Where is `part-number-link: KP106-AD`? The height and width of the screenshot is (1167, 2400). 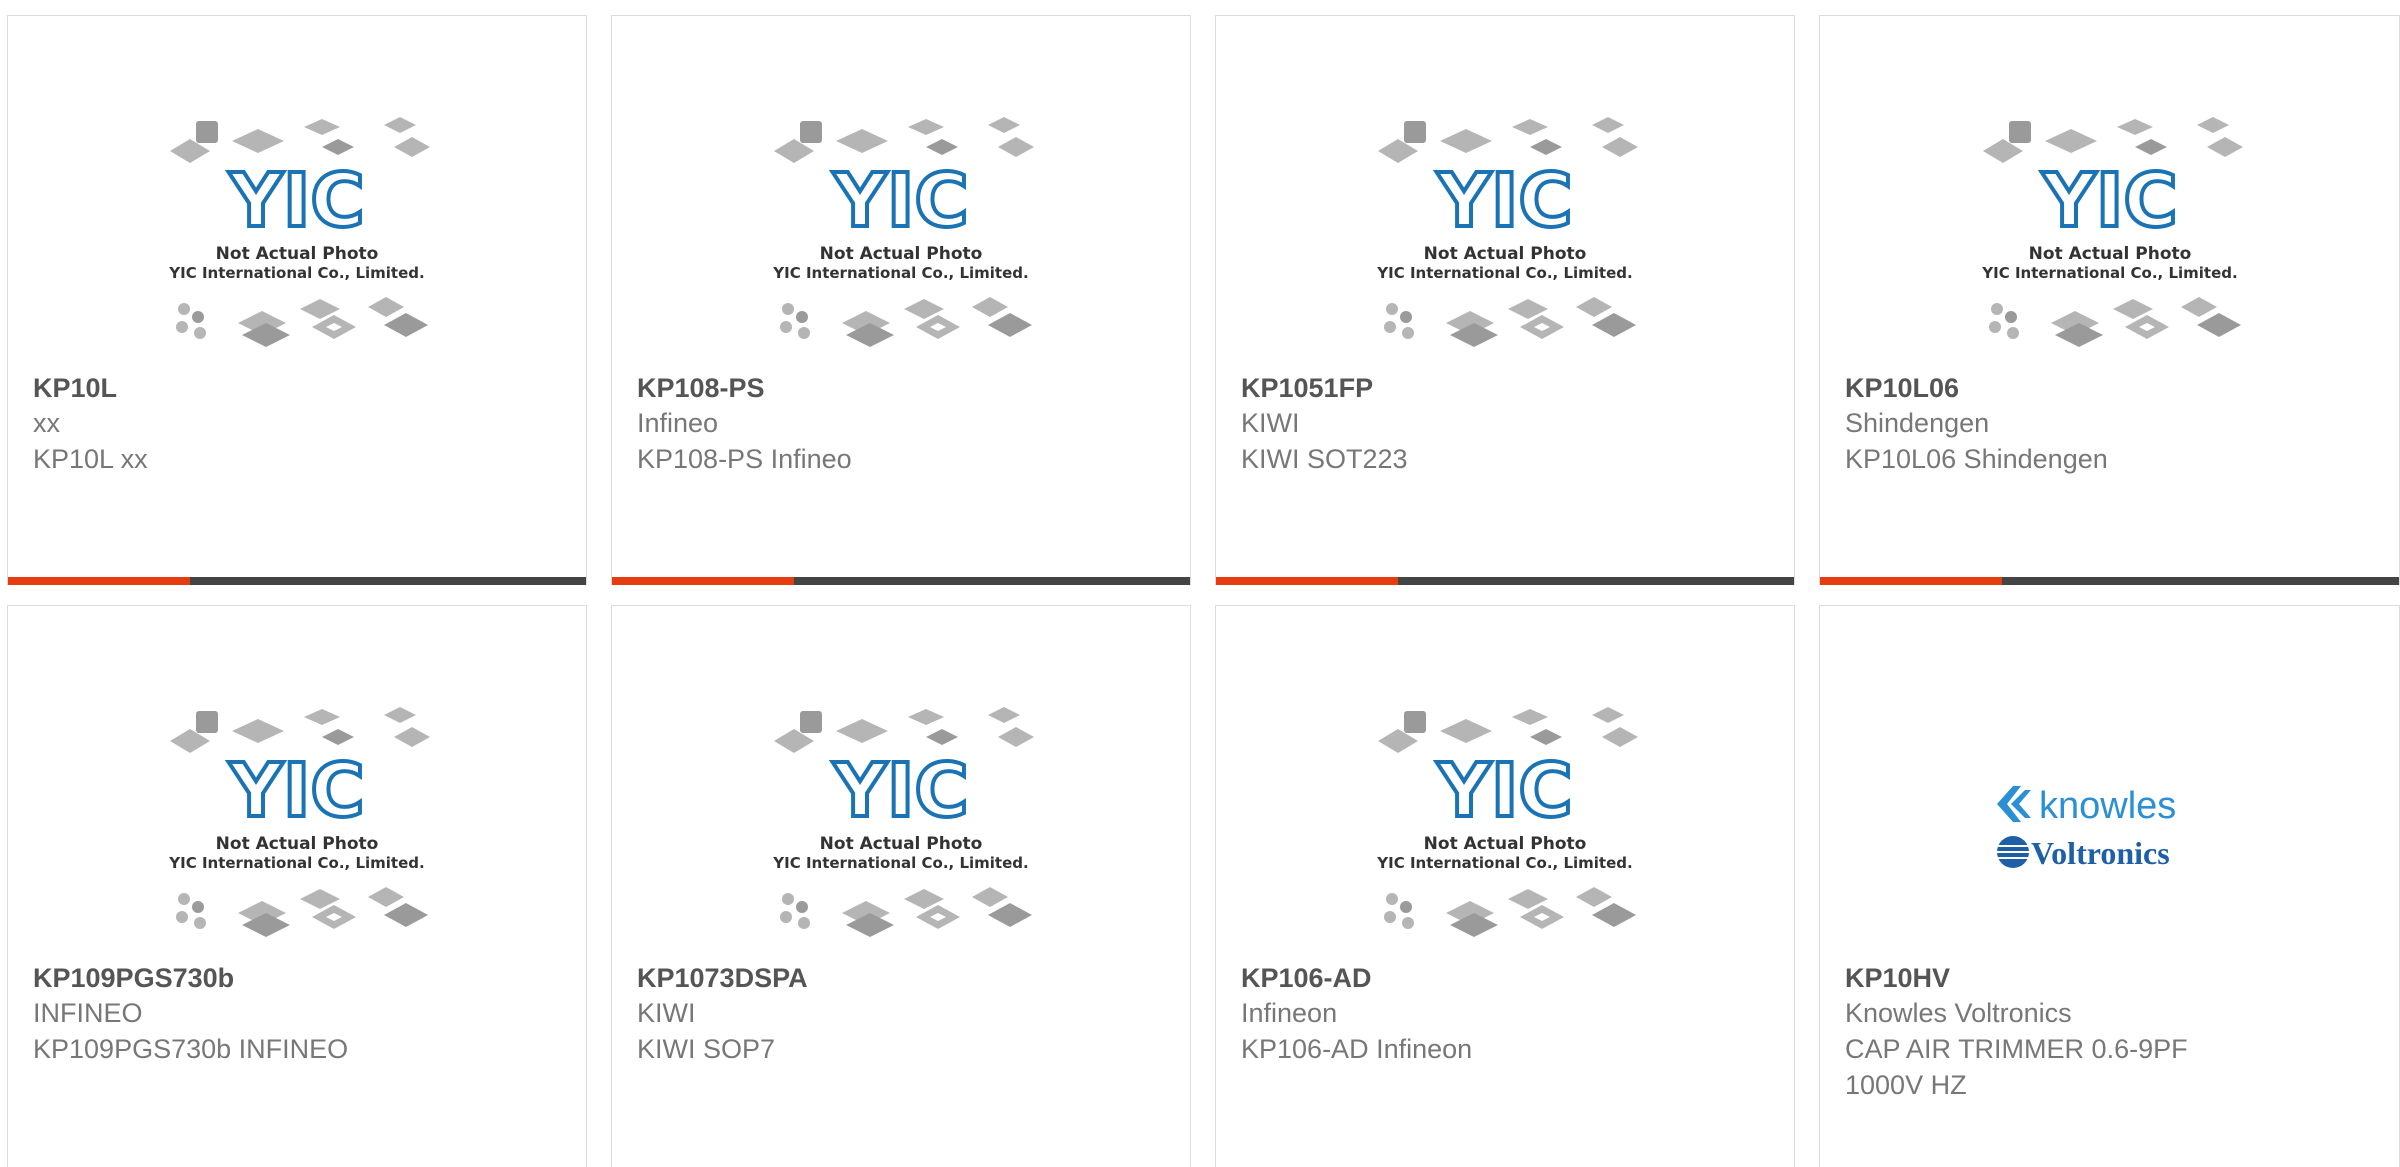 part-number-link: KP106-AD is located at coordinates (1507, 978).